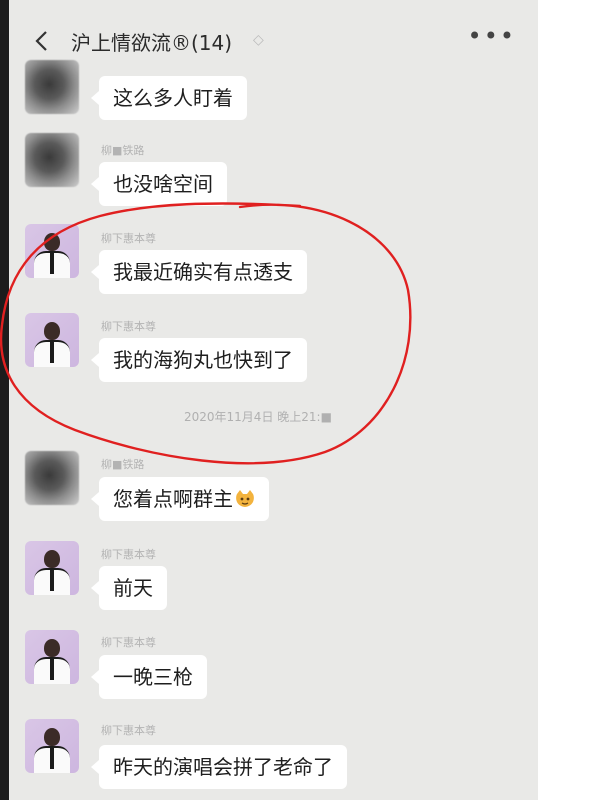  What do you see at coordinates (159, 184) in the screenshot?
I see `message-bubble: 也没啥空间` at bounding box center [159, 184].